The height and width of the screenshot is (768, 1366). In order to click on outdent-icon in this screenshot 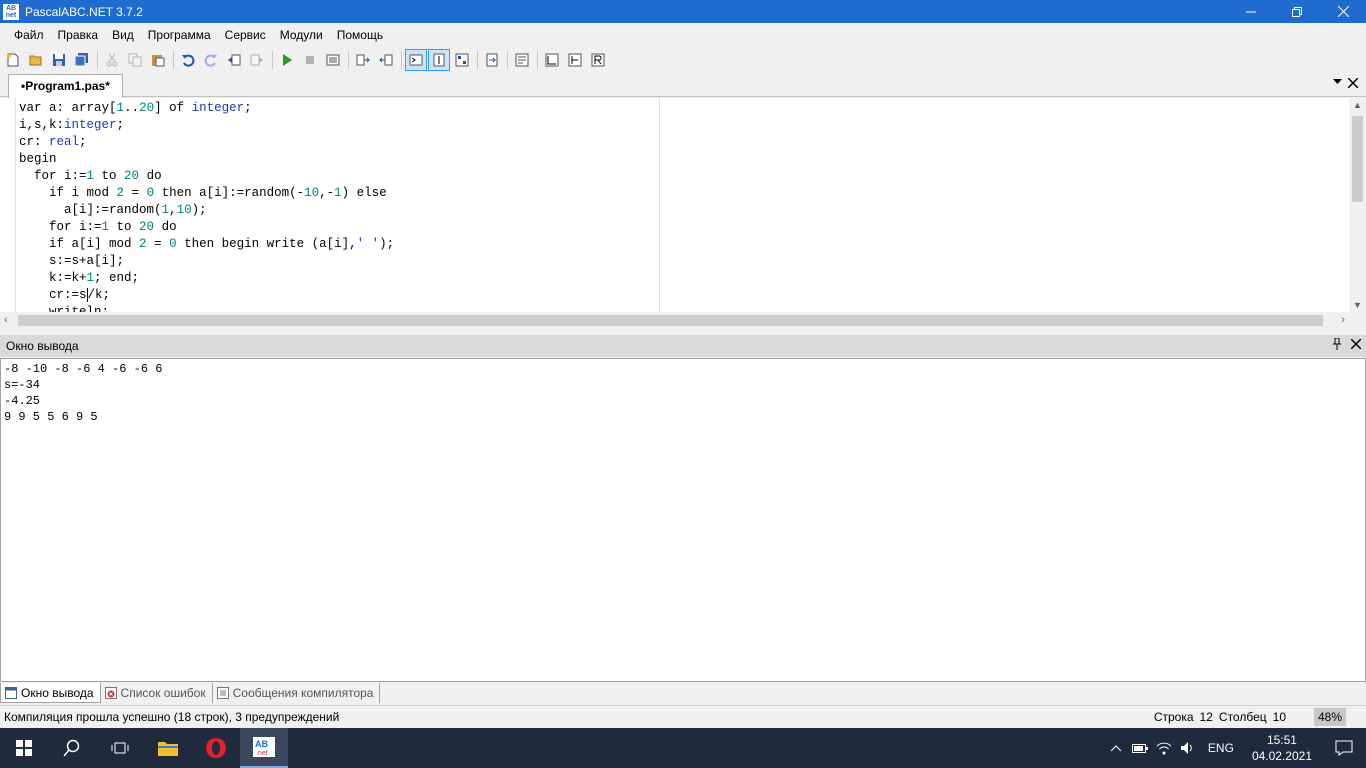, I will do `click(234, 59)`.